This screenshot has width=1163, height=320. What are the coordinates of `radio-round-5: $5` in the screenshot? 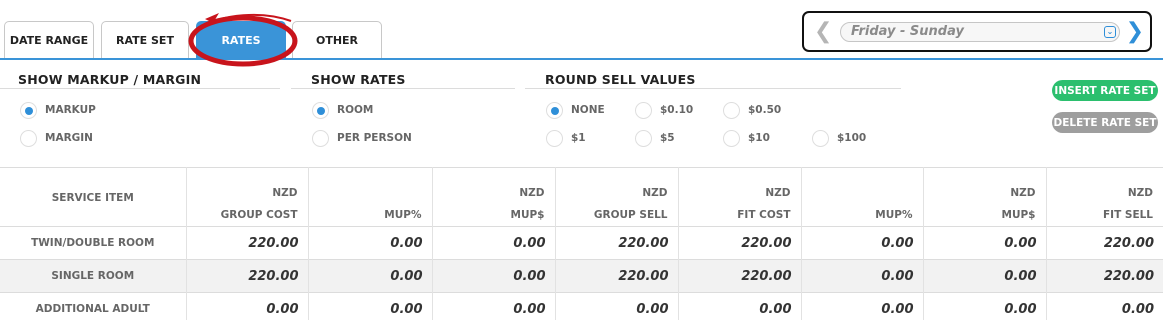 It's located at (655, 138).